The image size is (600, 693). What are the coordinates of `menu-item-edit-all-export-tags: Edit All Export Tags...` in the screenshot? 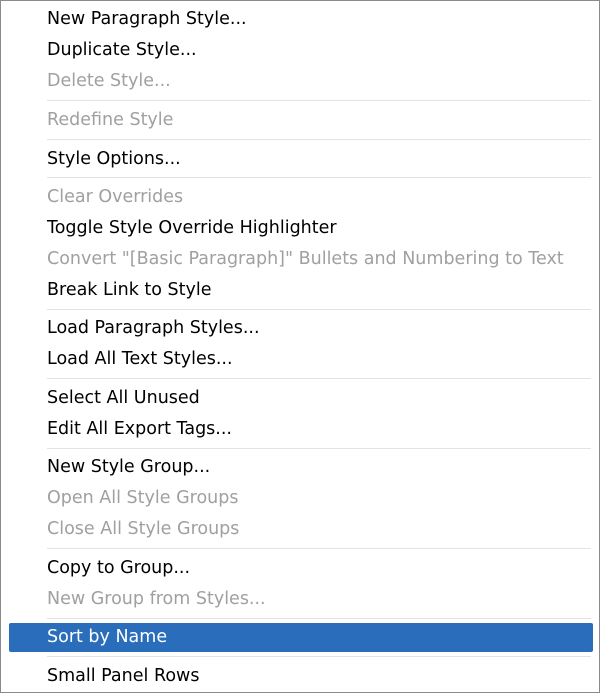 It's located at (301, 429).